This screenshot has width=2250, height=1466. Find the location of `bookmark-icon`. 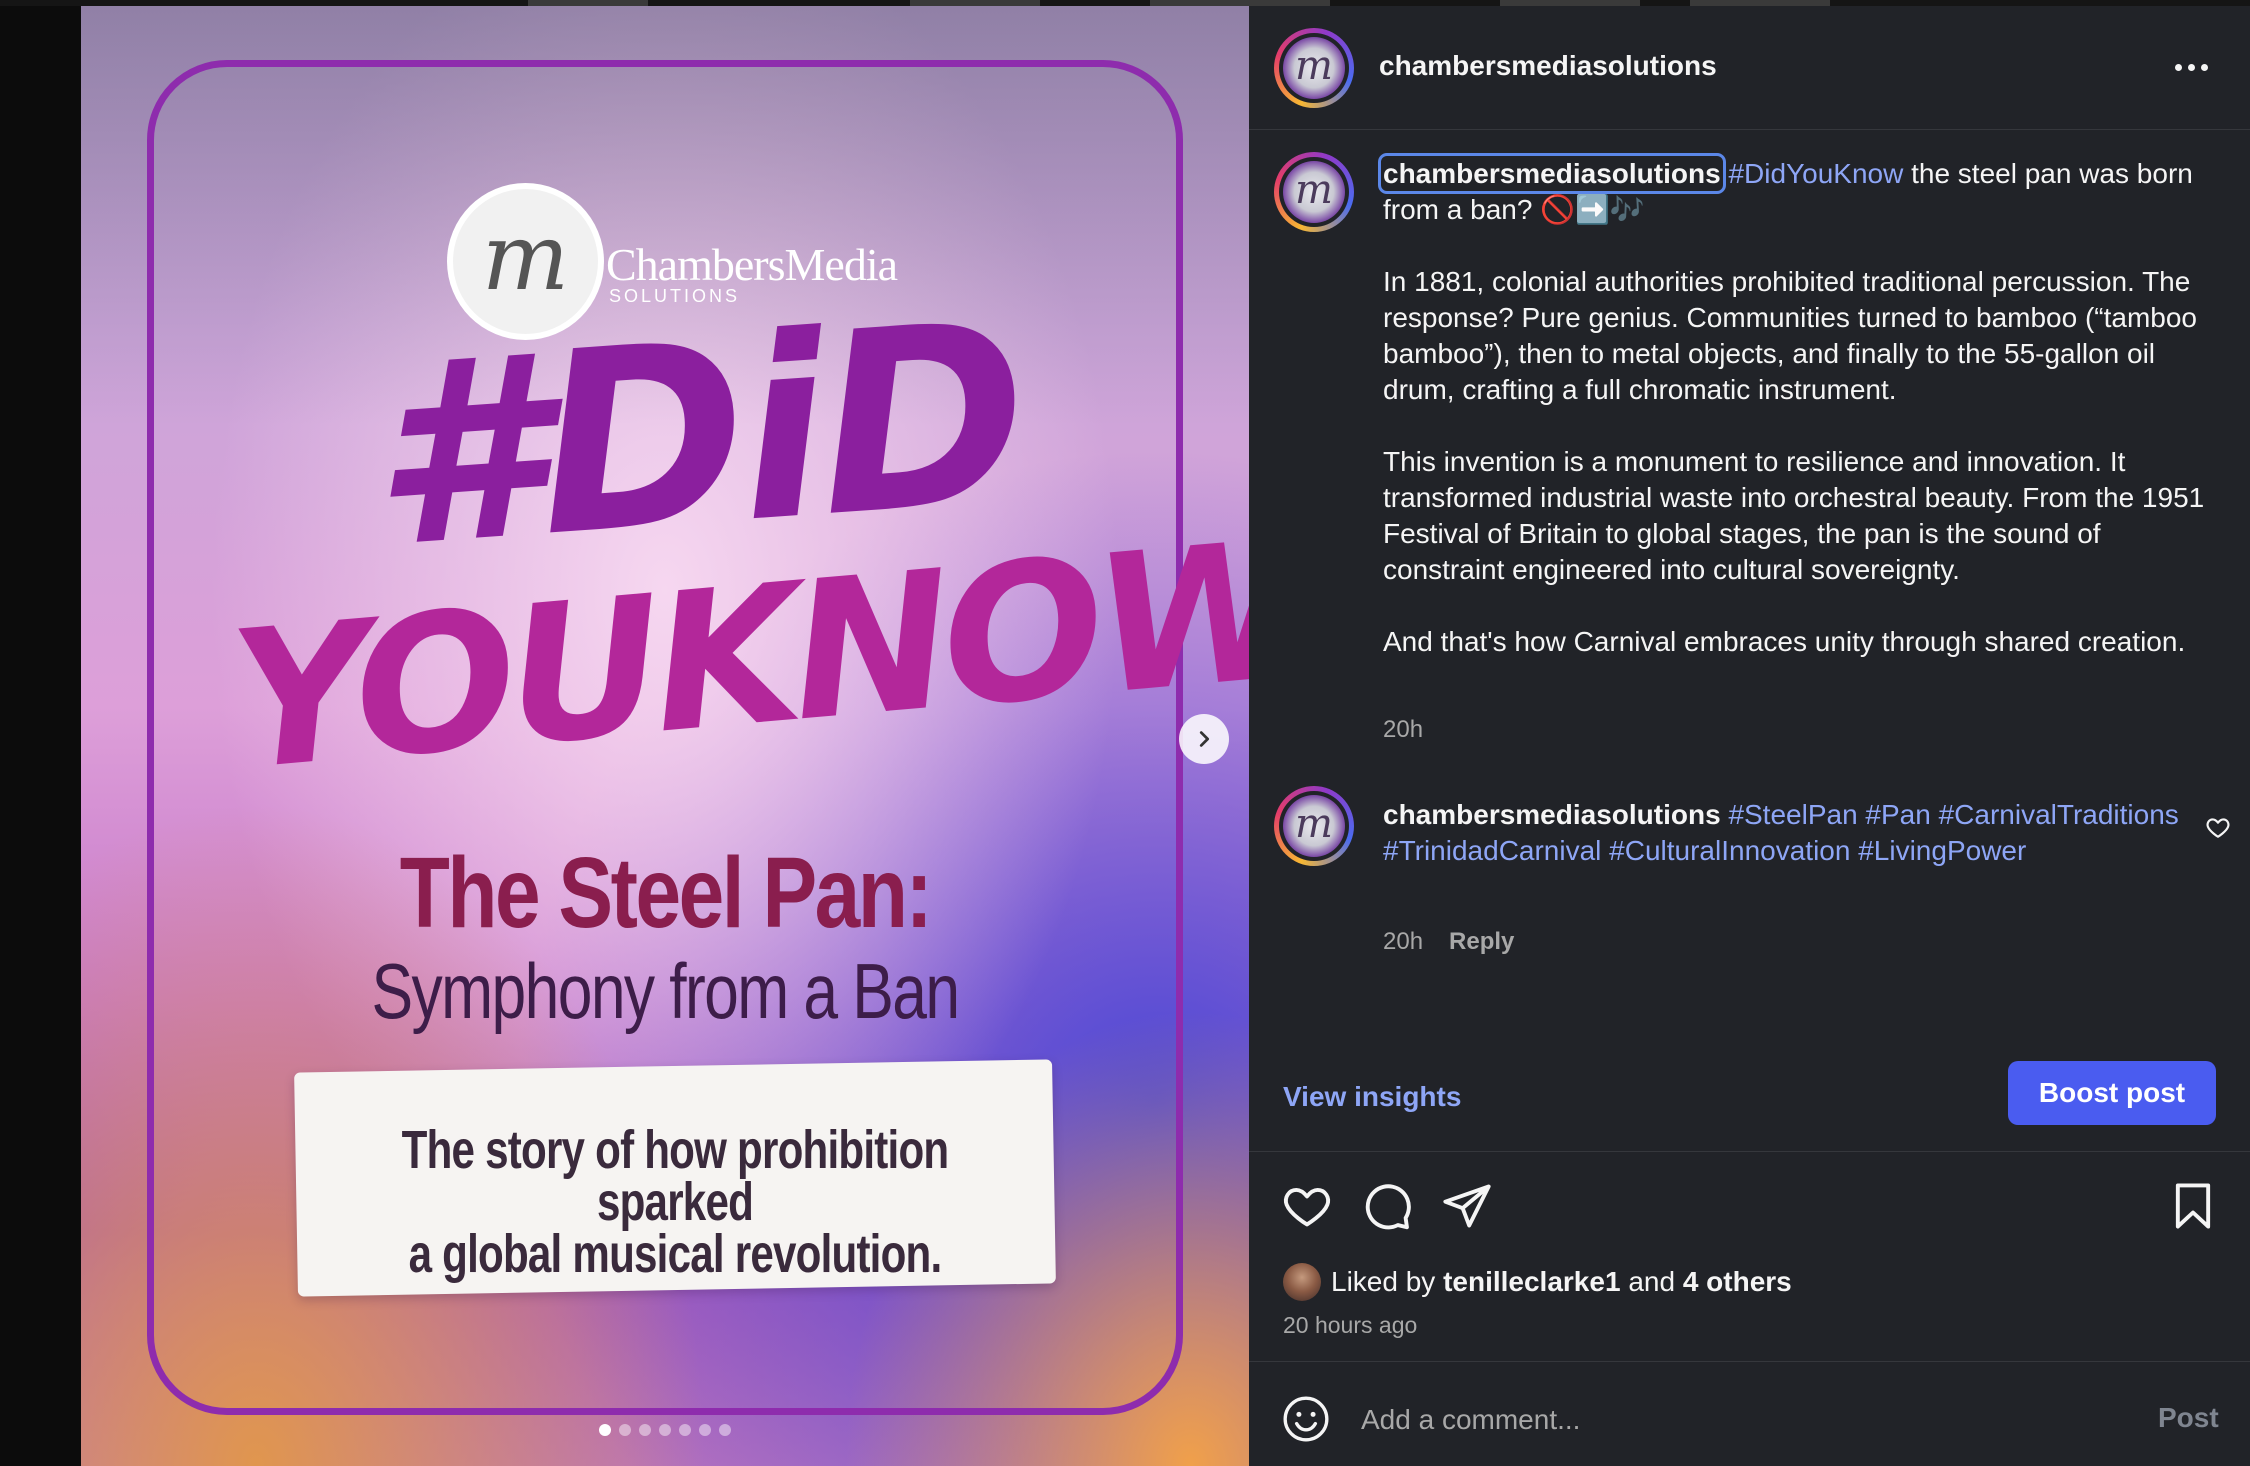

bookmark-icon is located at coordinates (2193, 1206).